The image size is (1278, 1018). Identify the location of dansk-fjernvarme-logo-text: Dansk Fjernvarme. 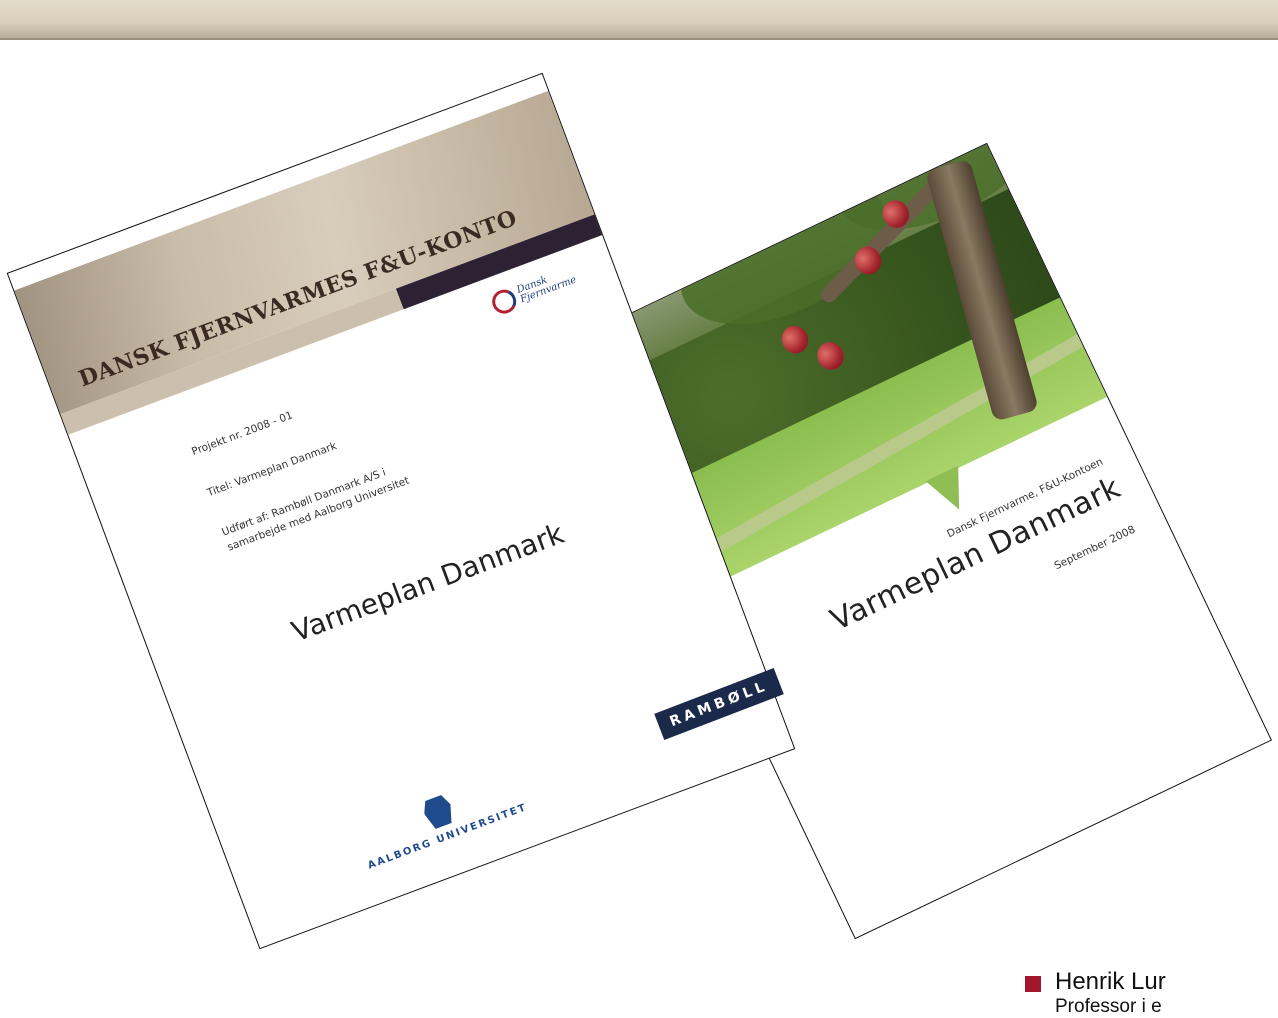
(546, 290).